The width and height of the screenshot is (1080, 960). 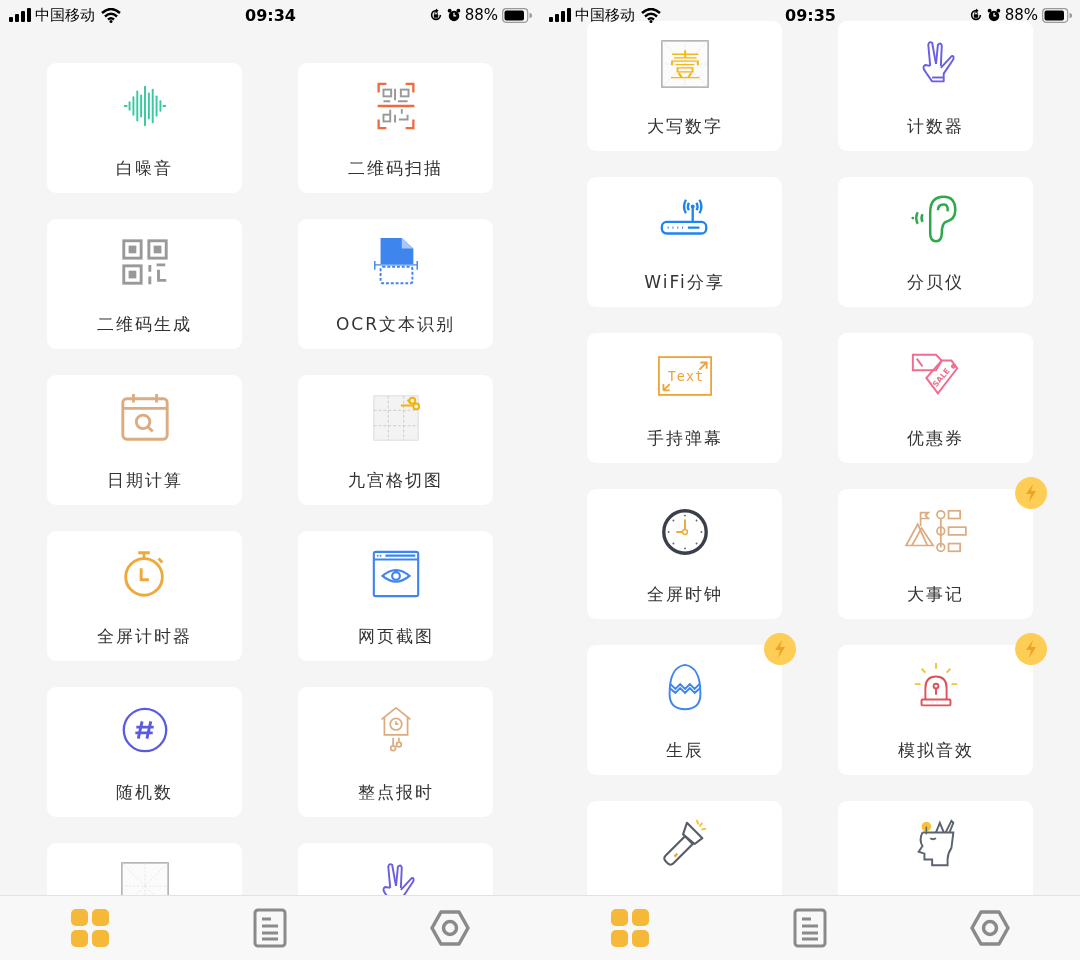 What do you see at coordinates (810, 15) in the screenshot?
I see `clock-time: 09:35` at bounding box center [810, 15].